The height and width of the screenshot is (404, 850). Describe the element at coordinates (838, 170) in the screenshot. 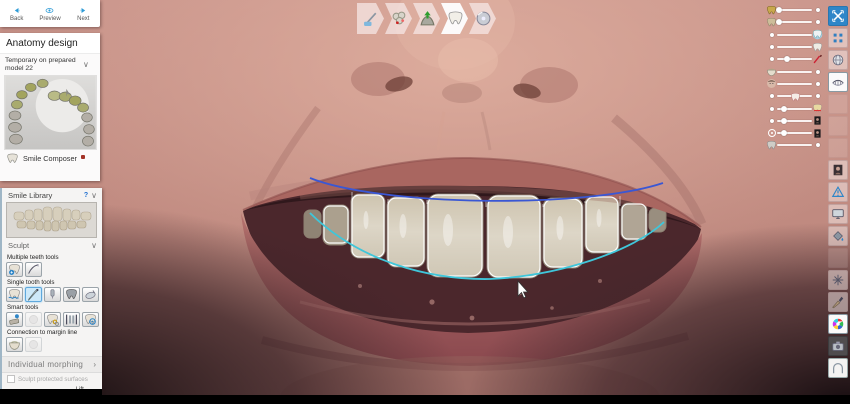

I see `portrait-icon` at that location.